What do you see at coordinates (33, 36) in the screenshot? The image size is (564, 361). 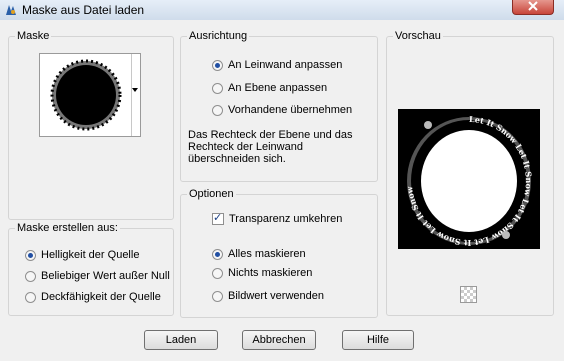 I see `maske-label: Maske` at bounding box center [33, 36].